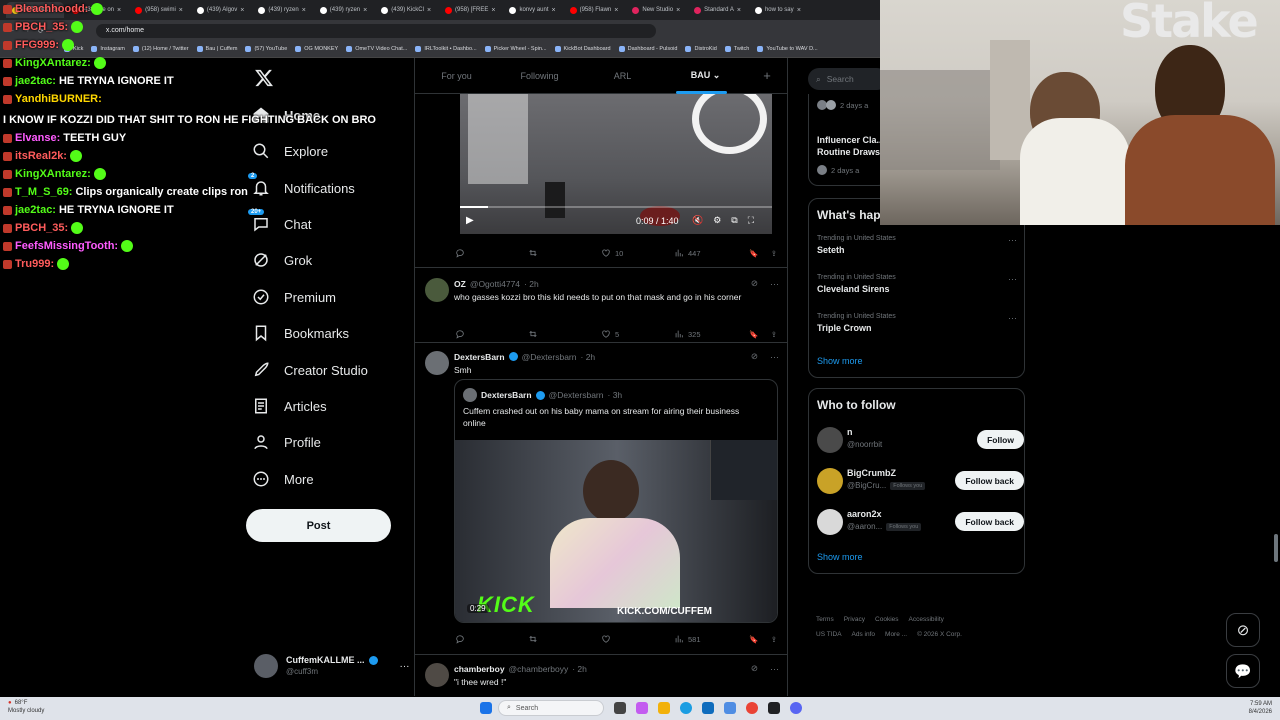 Image resolution: width=1280 pixels, height=720 pixels. I want to click on like-button, so click(637, 639).